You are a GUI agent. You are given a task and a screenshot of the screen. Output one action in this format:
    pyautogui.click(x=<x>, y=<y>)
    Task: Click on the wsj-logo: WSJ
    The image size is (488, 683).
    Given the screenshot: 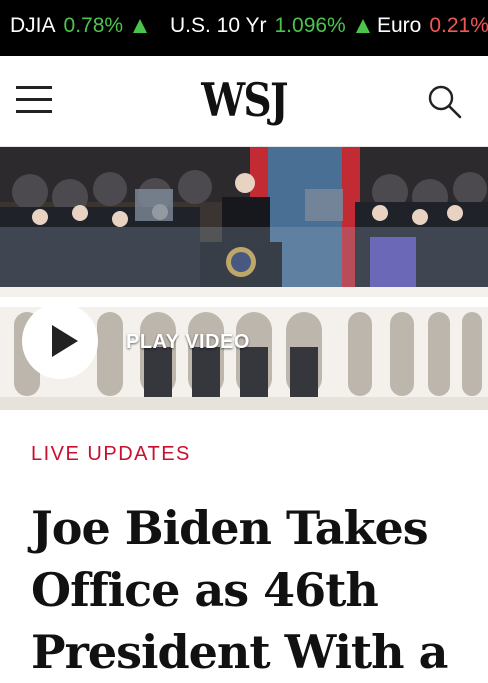 What is the action you would take?
    pyautogui.click(x=244, y=100)
    